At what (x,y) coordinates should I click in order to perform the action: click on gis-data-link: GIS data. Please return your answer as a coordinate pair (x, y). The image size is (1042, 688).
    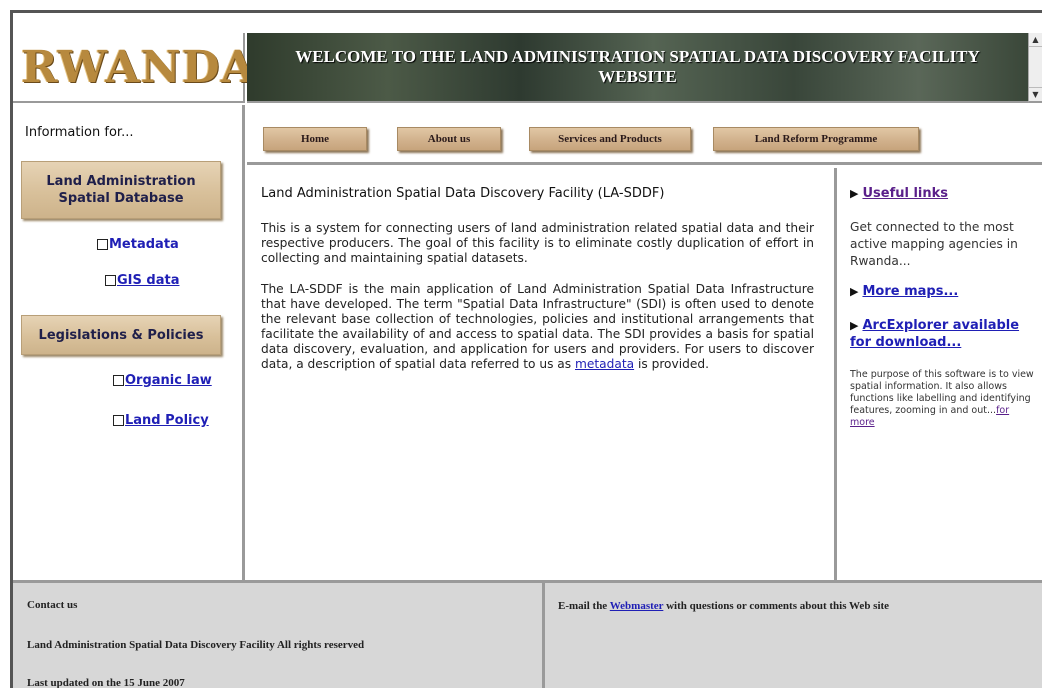
    Looking at the image, I should click on (142, 280).